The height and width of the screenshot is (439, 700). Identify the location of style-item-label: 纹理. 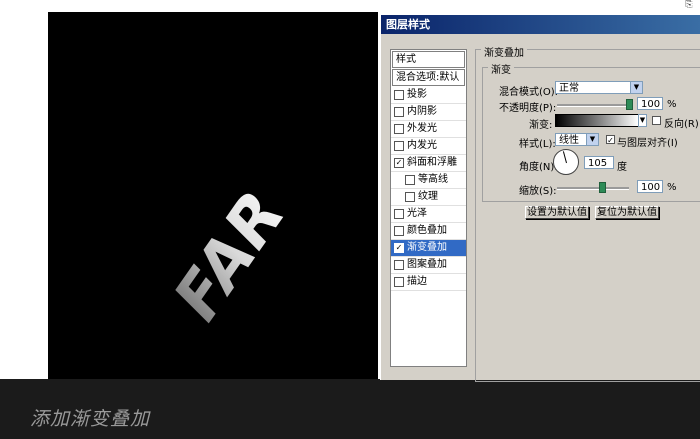
(428, 196).